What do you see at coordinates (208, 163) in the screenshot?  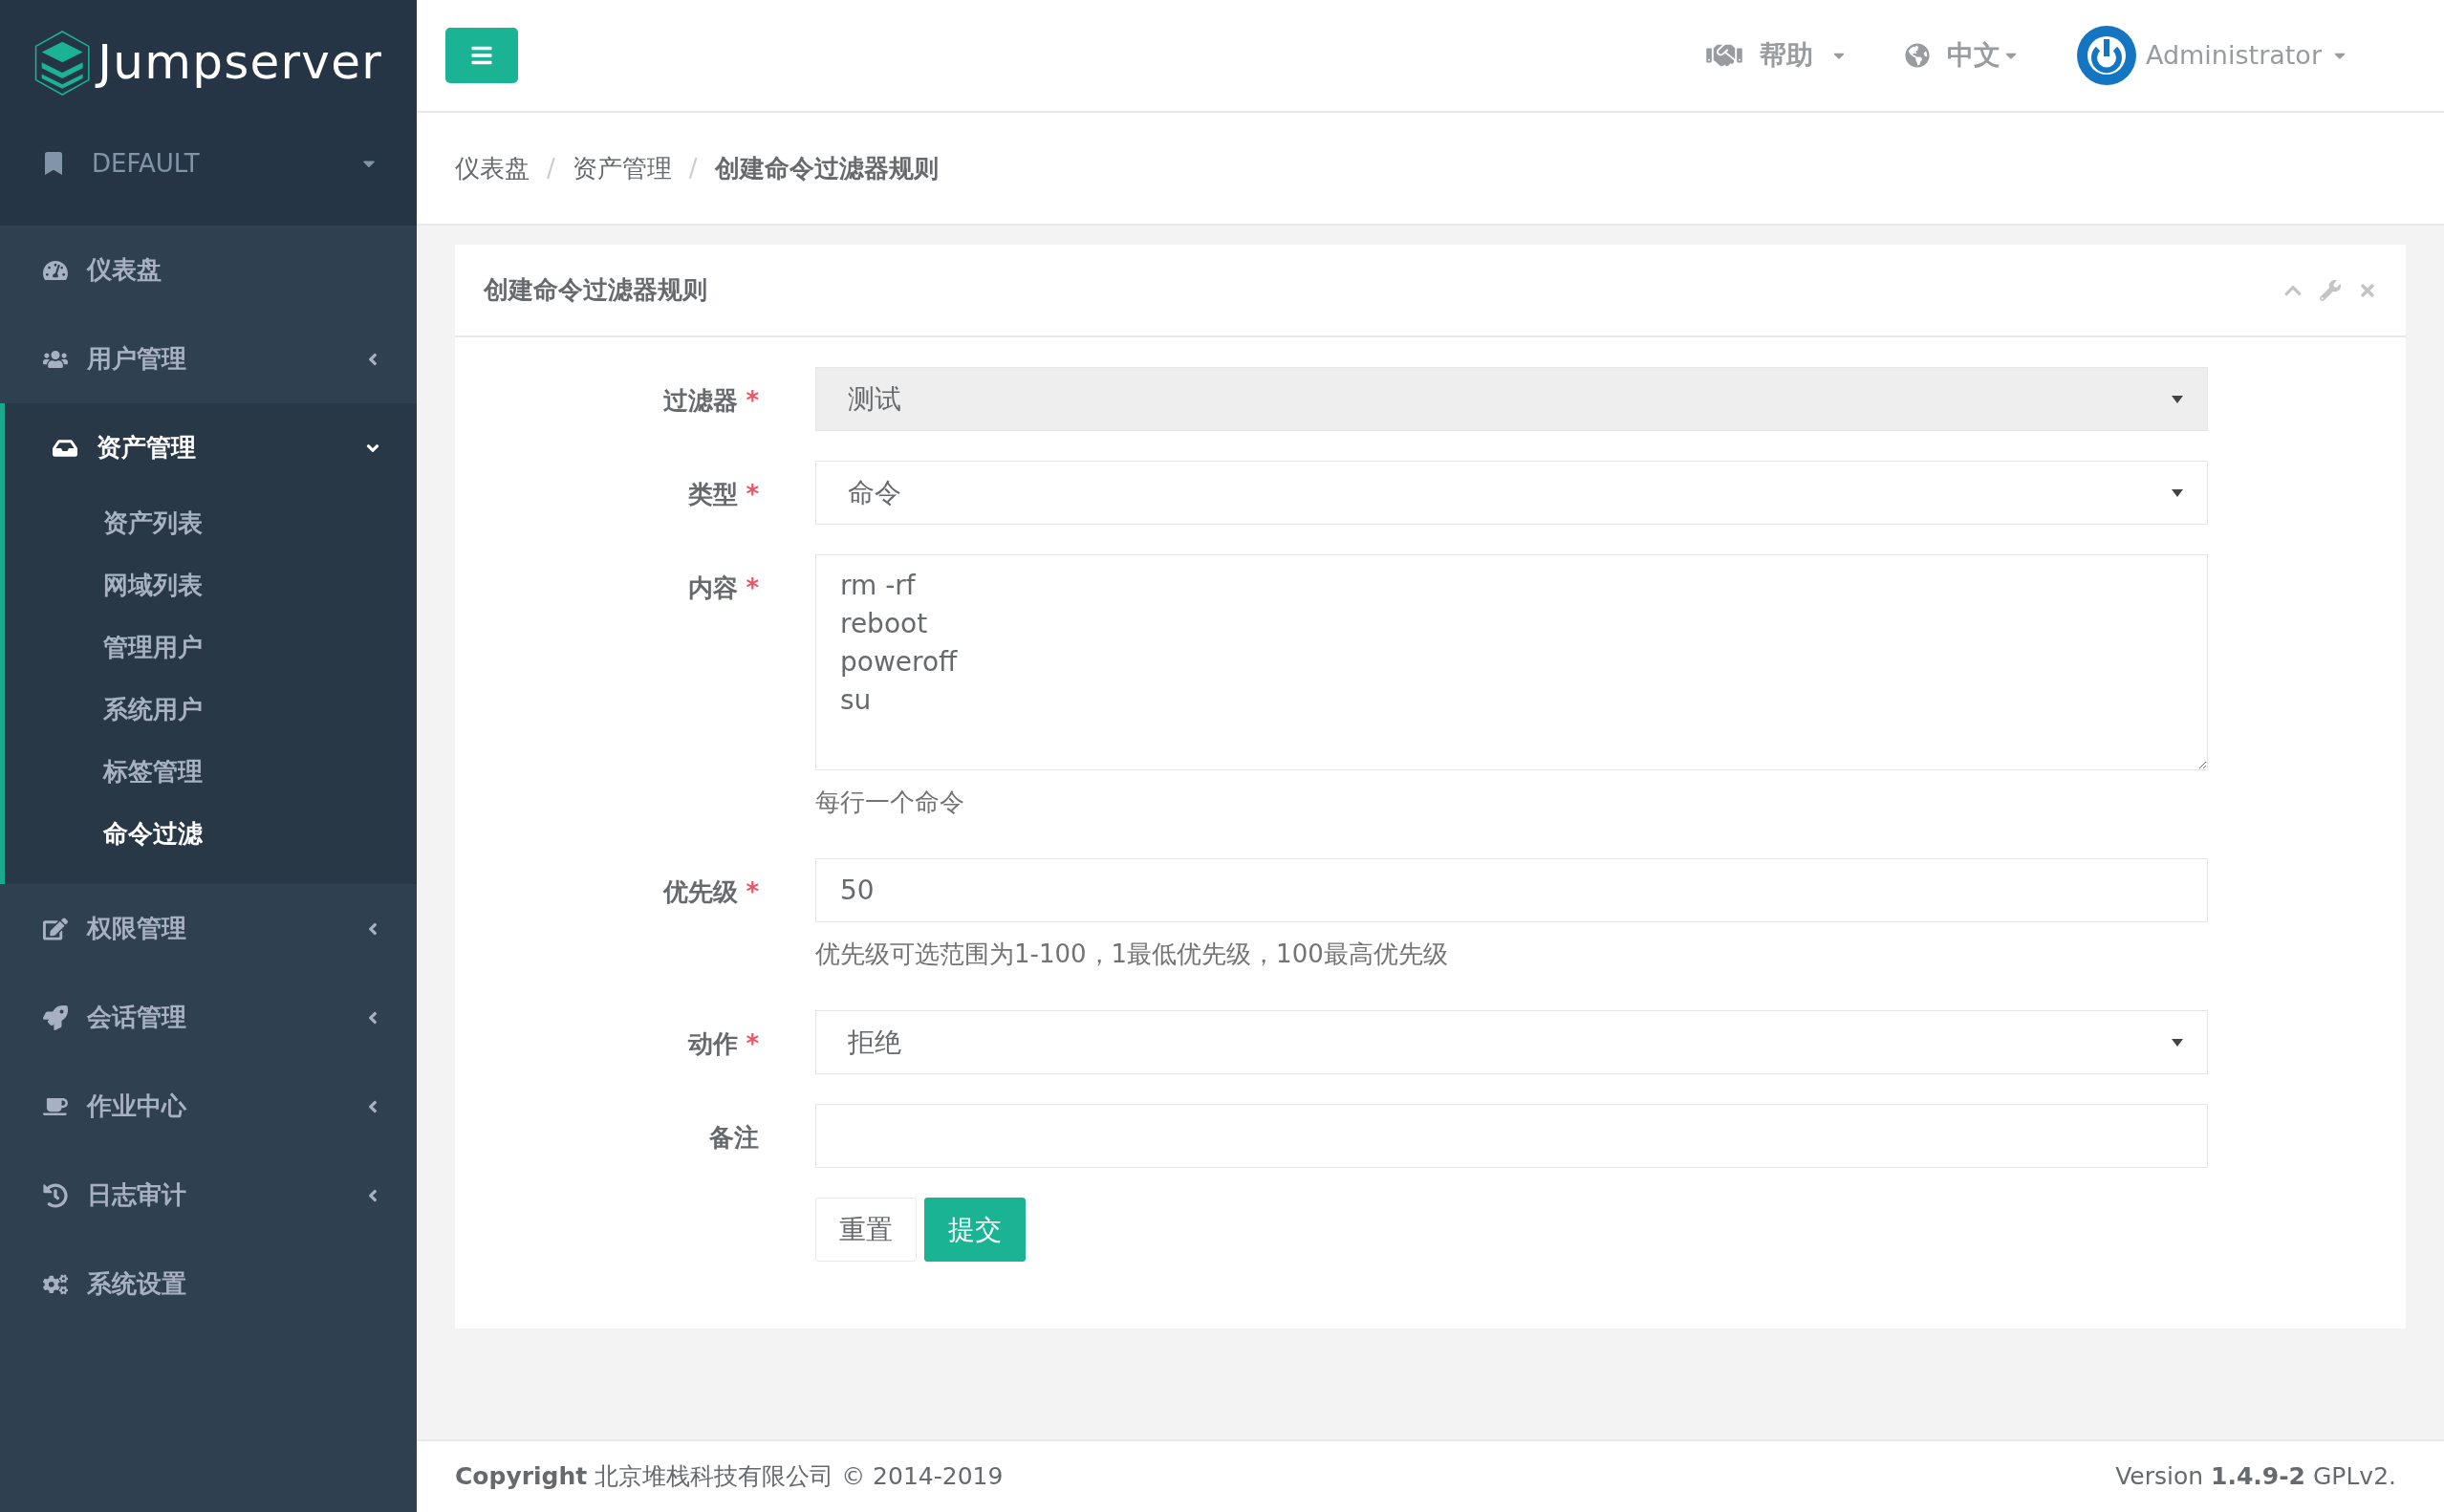 I see `org-selector: DEFAULT` at bounding box center [208, 163].